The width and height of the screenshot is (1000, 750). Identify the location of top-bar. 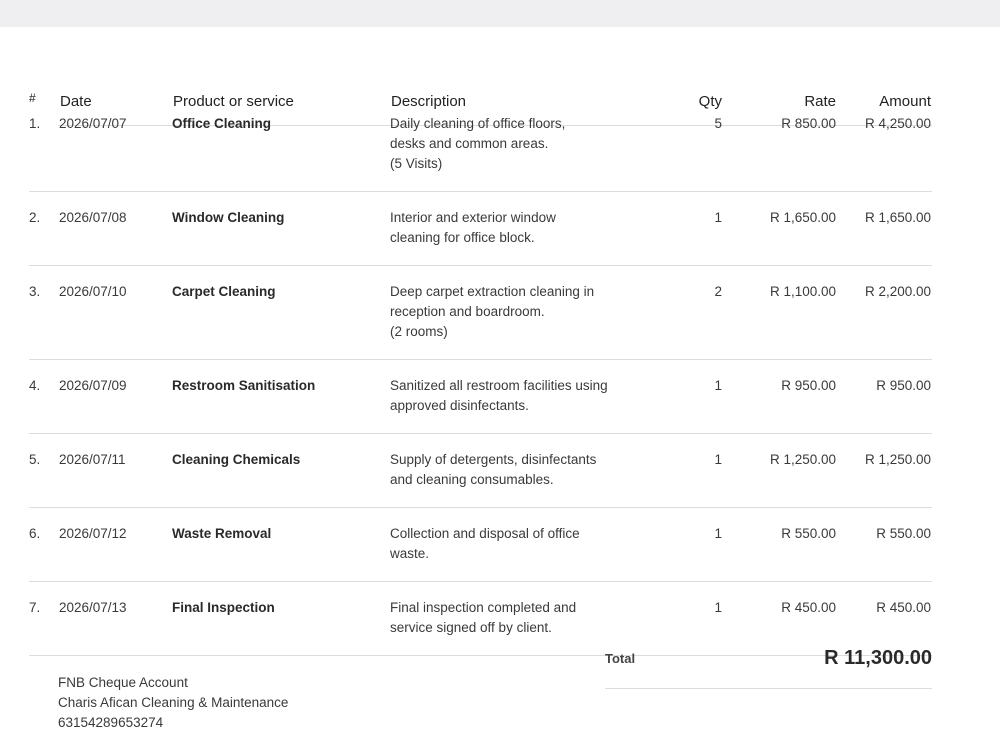
(500, 13).